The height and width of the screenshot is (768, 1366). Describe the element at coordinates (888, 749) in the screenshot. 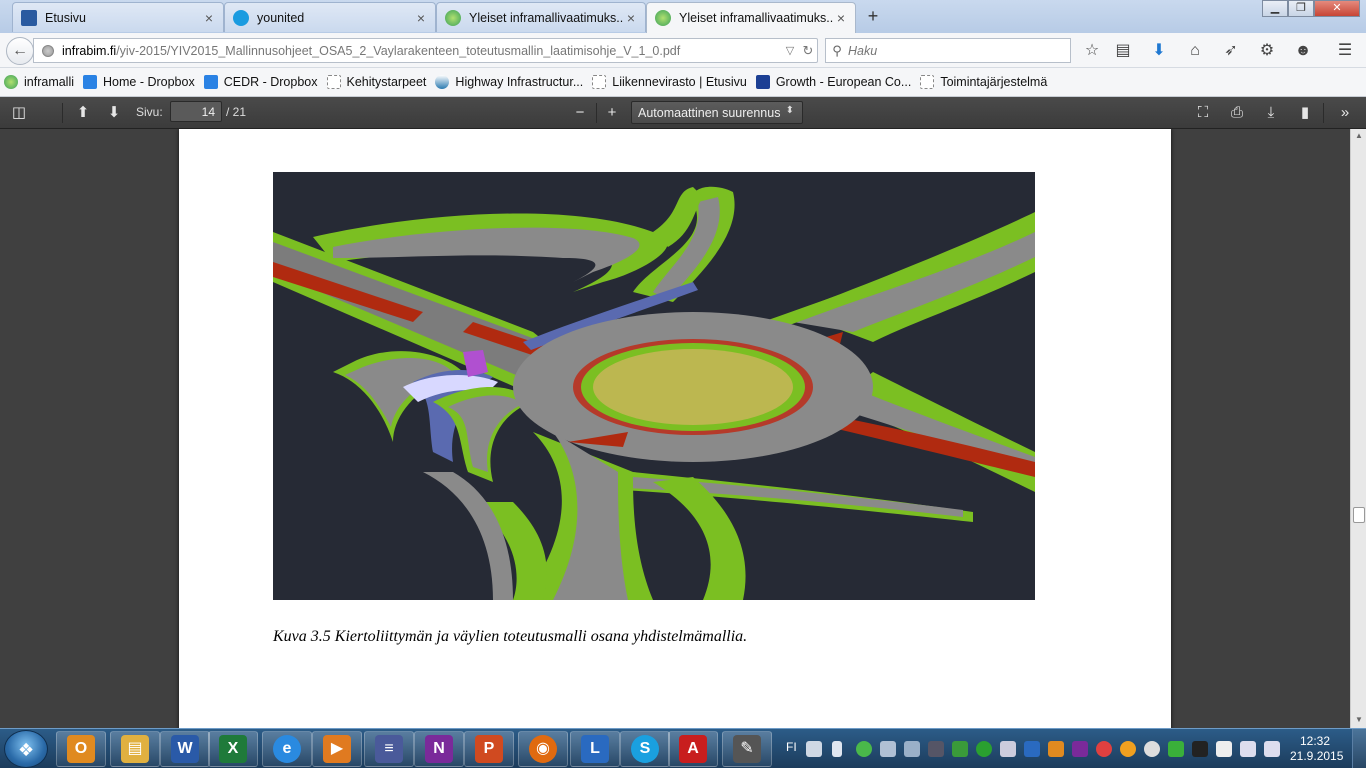

I see `network-icon` at that location.